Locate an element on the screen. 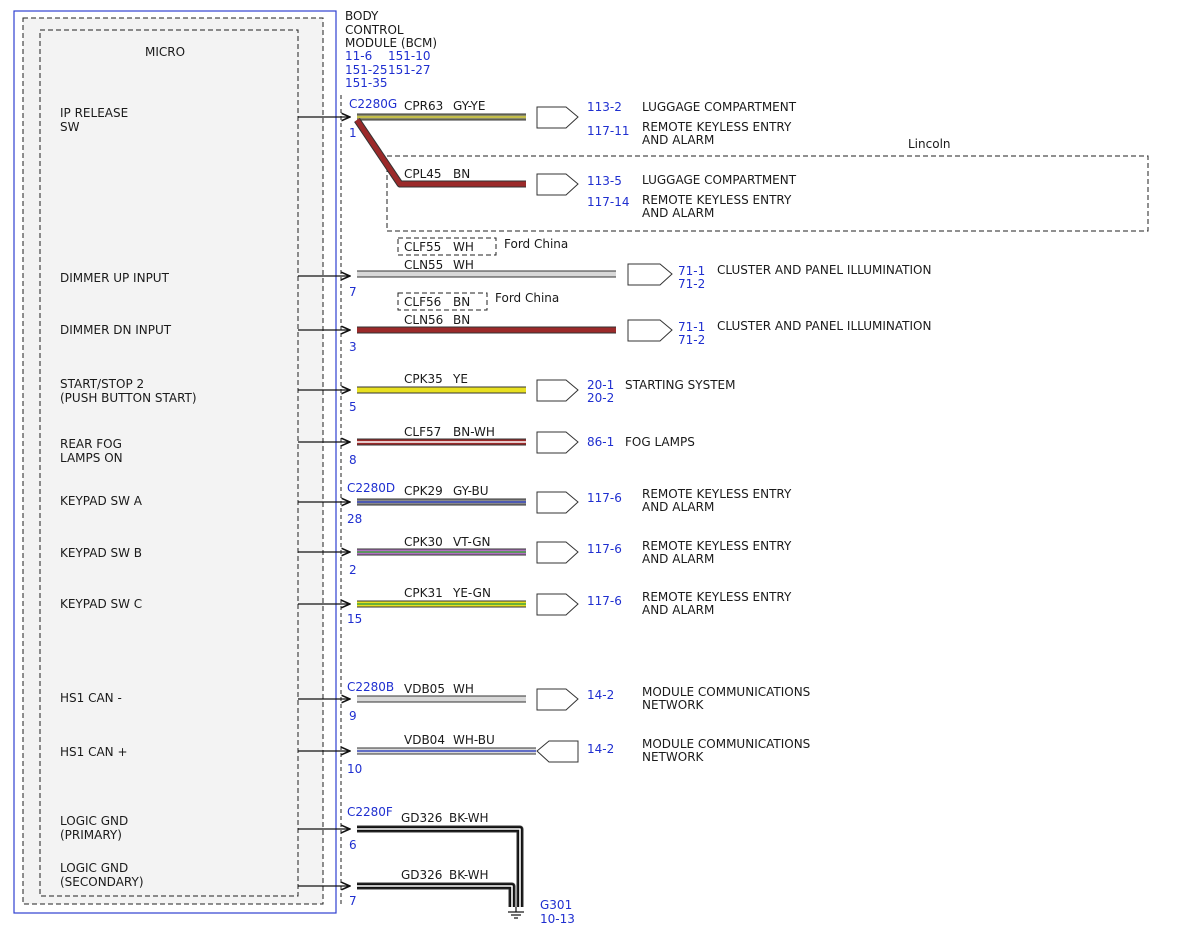 Image resolution: width=1200 pixels, height=927 pixels. circuit-id: CPR63 is located at coordinates (423, 106).